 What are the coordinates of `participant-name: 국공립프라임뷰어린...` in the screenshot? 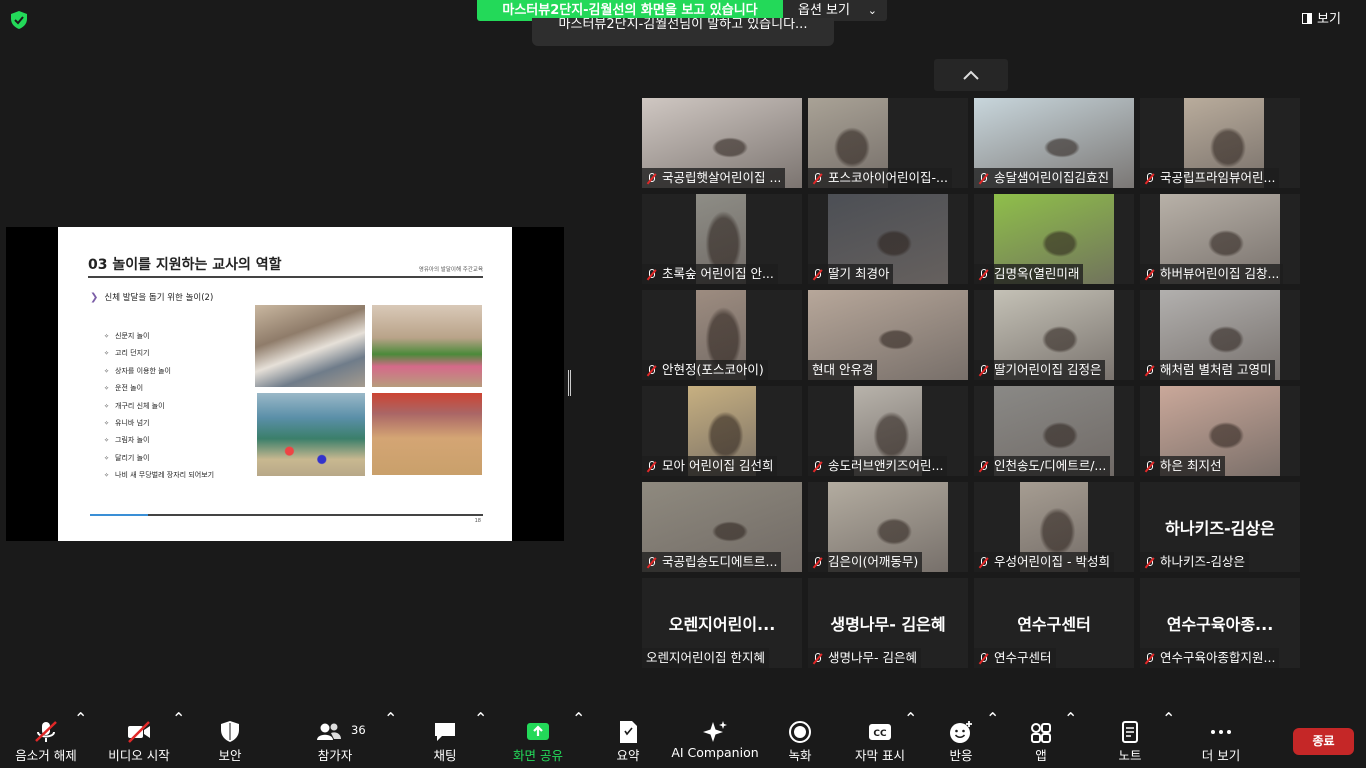 It's located at (1218, 177).